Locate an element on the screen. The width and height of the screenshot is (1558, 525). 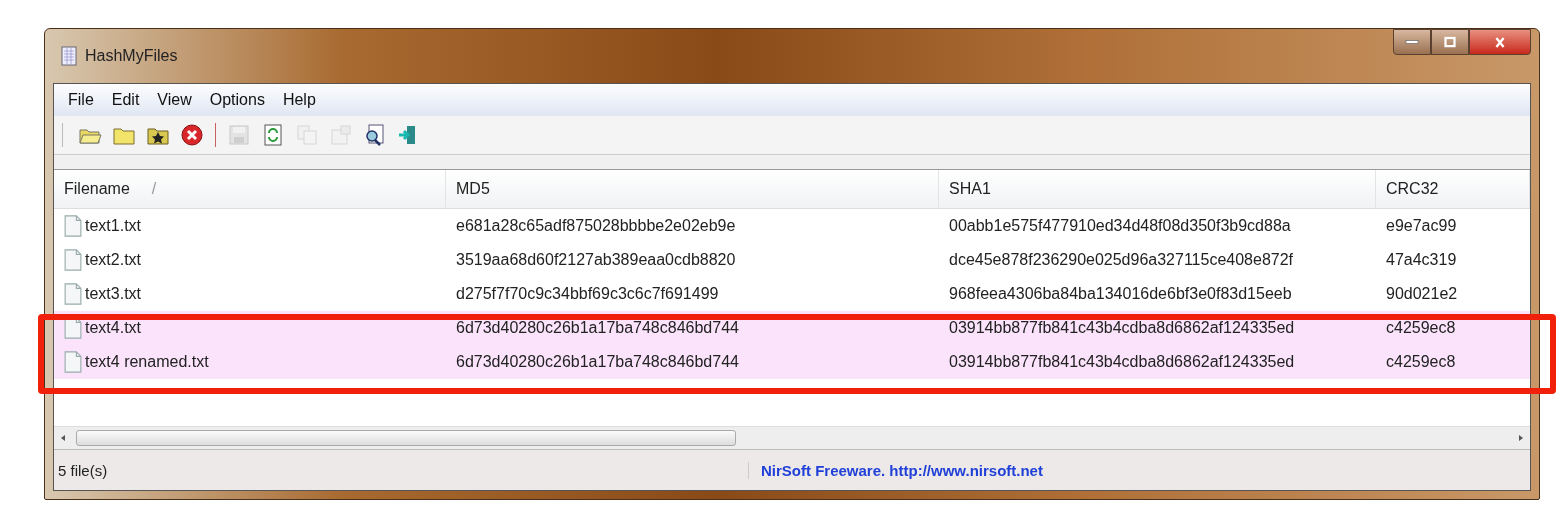
scroll-right-icon is located at coordinates (1521, 438).